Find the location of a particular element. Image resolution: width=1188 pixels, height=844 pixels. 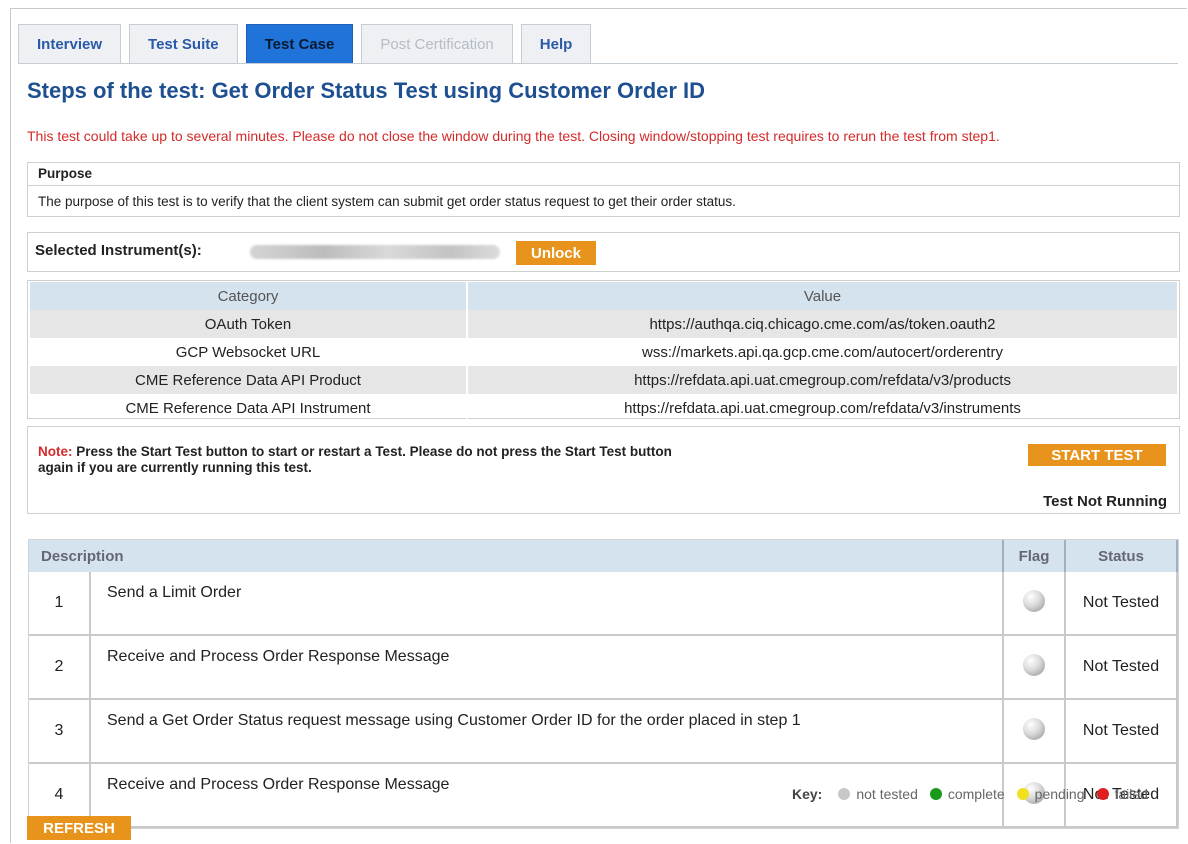

pending-dot-icon is located at coordinates (1022, 794).